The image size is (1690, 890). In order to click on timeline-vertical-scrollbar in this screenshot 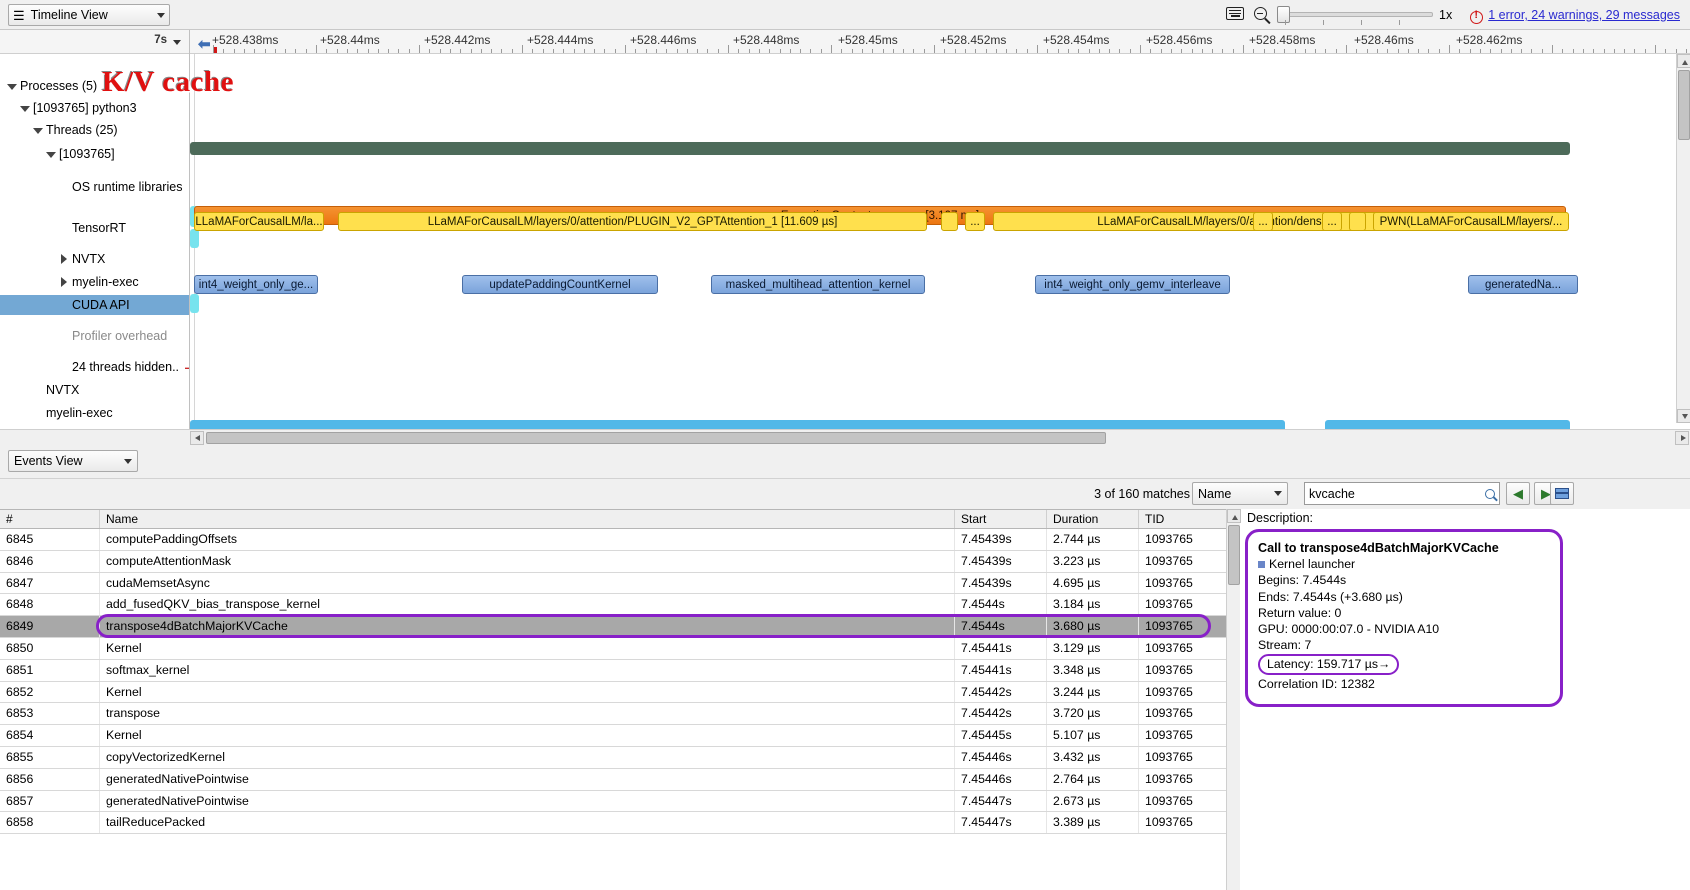, I will do `click(1683, 238)`.